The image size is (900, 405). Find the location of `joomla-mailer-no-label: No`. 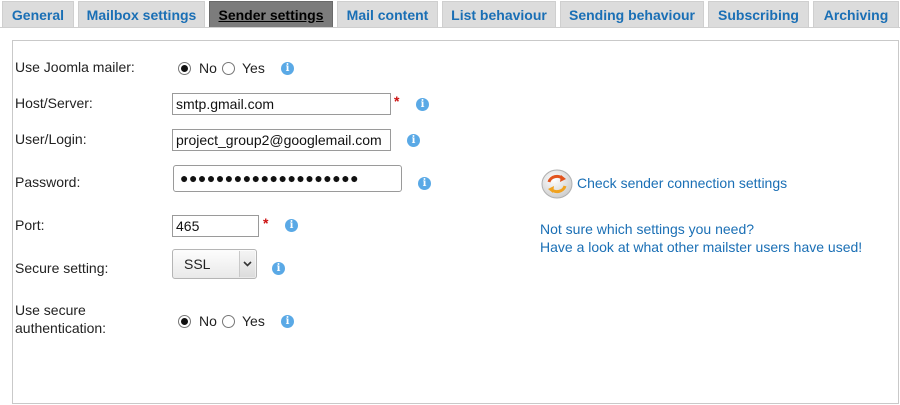

joomla-mailer-no-label: No is located at coordinates (208, 68).